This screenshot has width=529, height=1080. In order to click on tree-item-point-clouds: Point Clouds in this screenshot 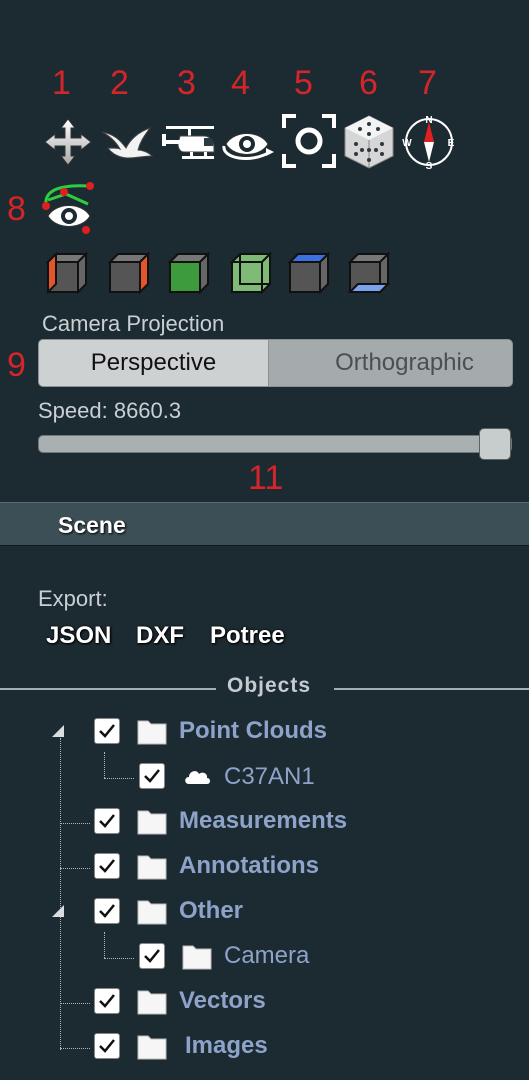, I will do `click(253, 731)`.